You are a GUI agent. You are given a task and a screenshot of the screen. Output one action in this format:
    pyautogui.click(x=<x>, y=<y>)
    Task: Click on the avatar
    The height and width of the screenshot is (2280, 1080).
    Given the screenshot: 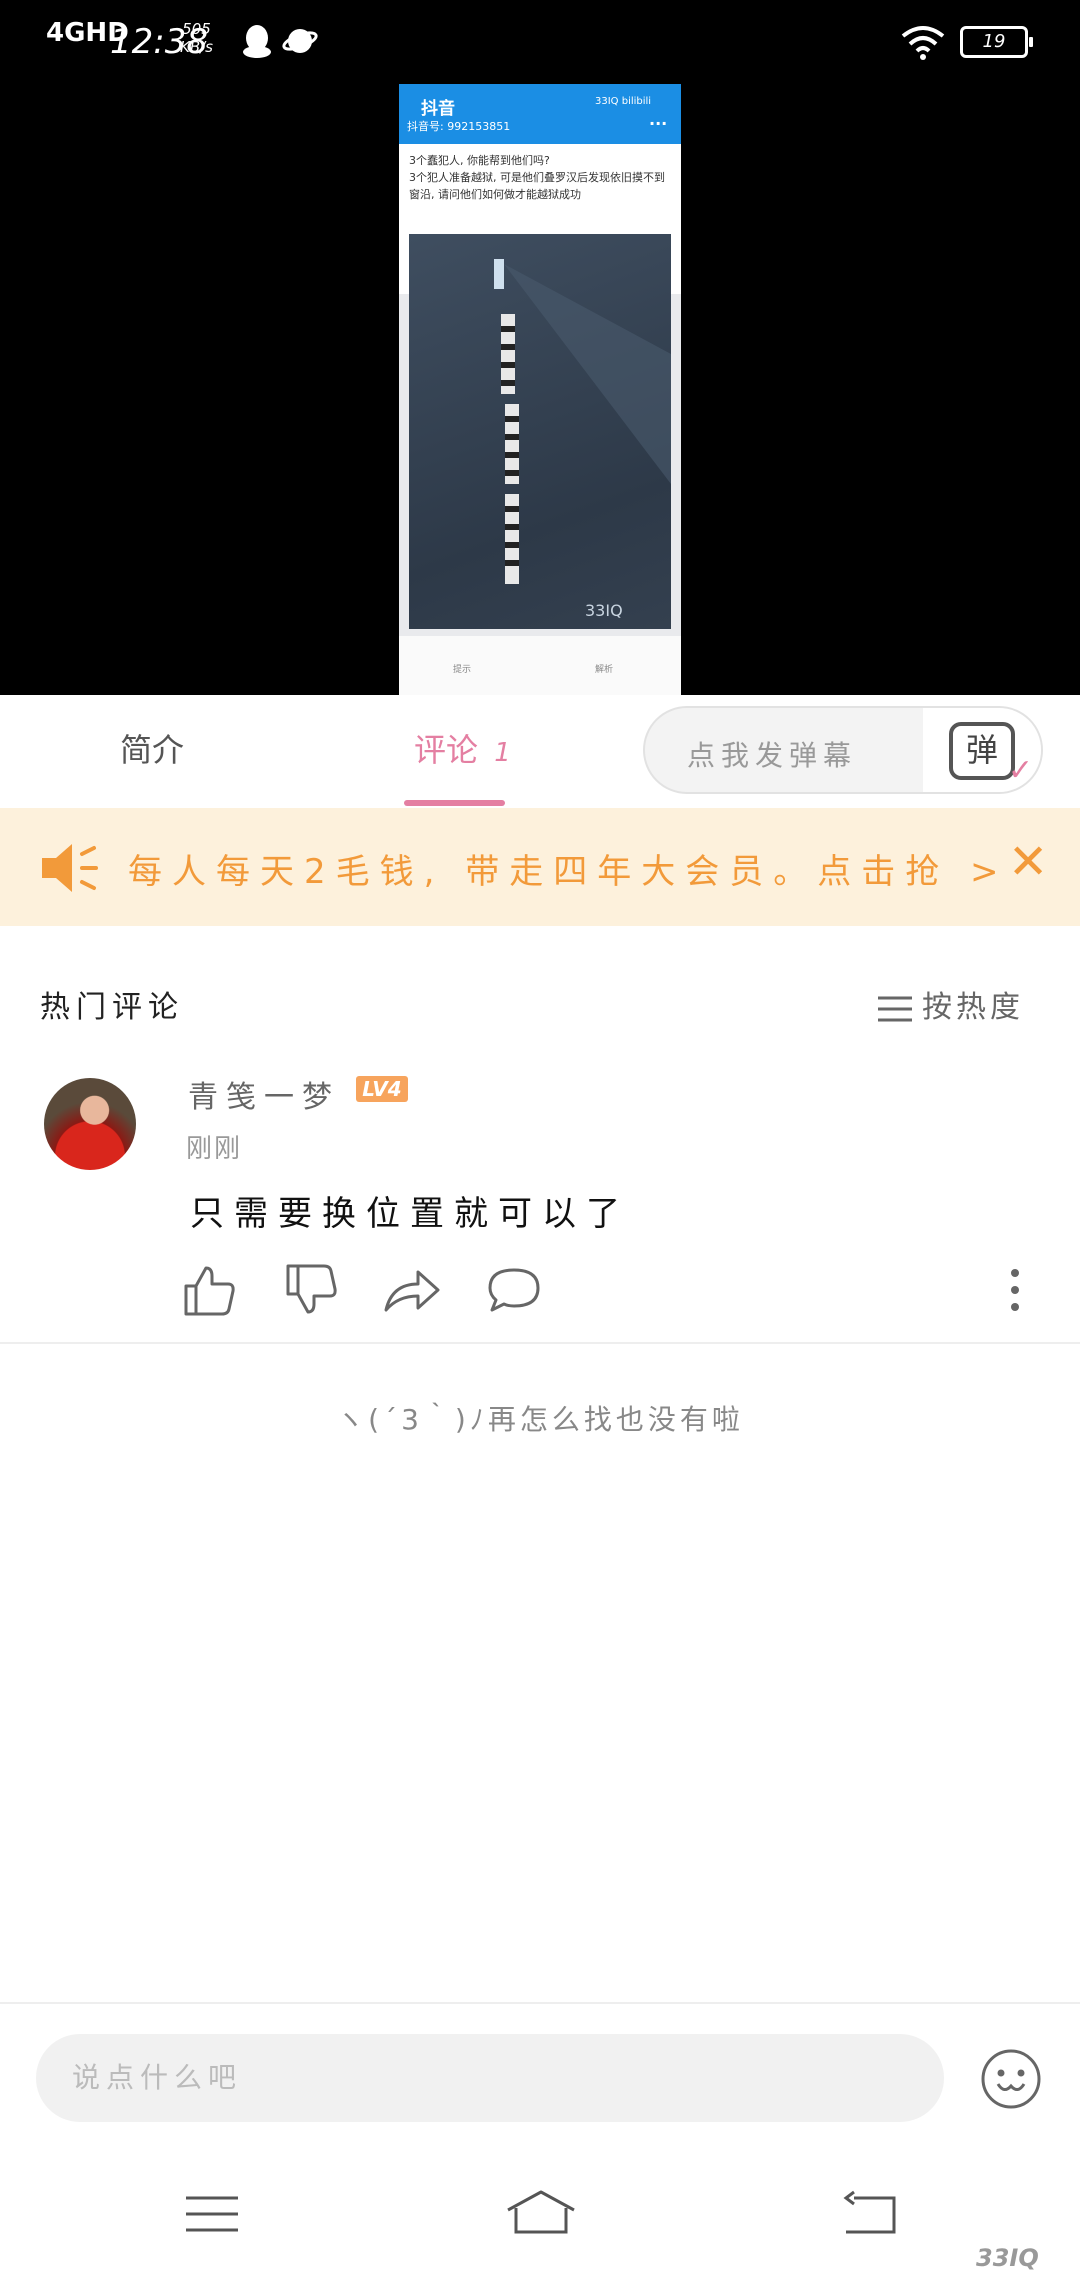 What is the action you would take?
    pyautogui.click(x=90, y=1124)
    